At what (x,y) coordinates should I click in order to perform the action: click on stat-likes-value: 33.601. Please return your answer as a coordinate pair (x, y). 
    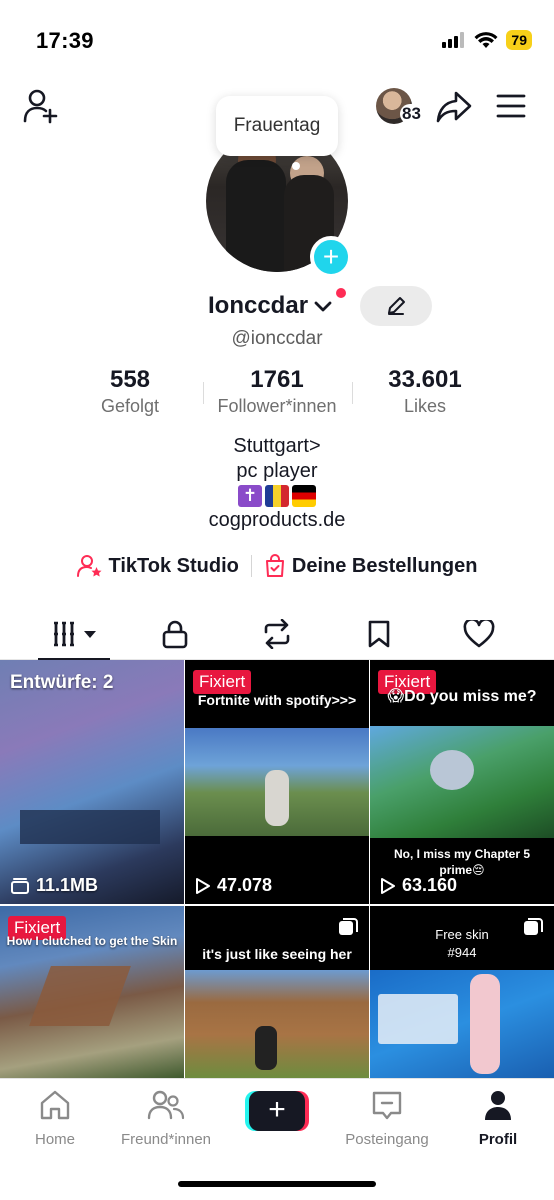
    Looking at the image, I should click on (425, 379).